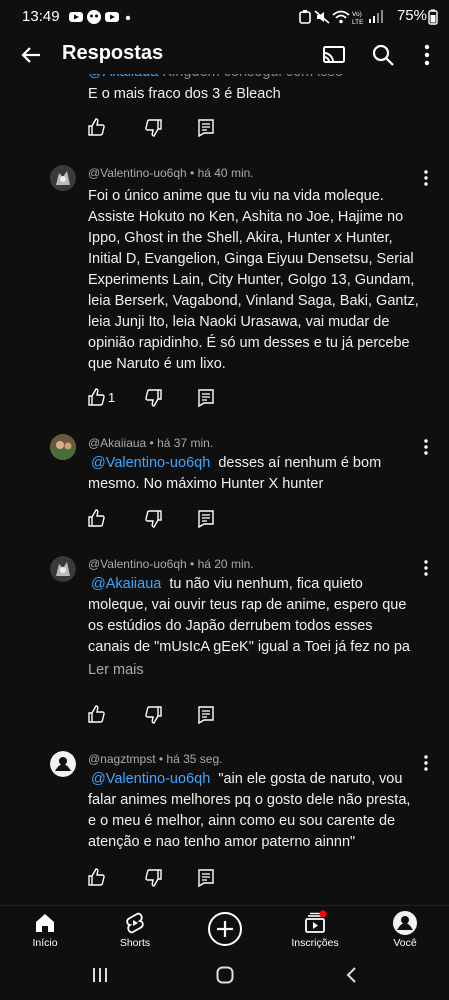  I want to click on nav-subscriptions: Inscrições, so click(315, 928).